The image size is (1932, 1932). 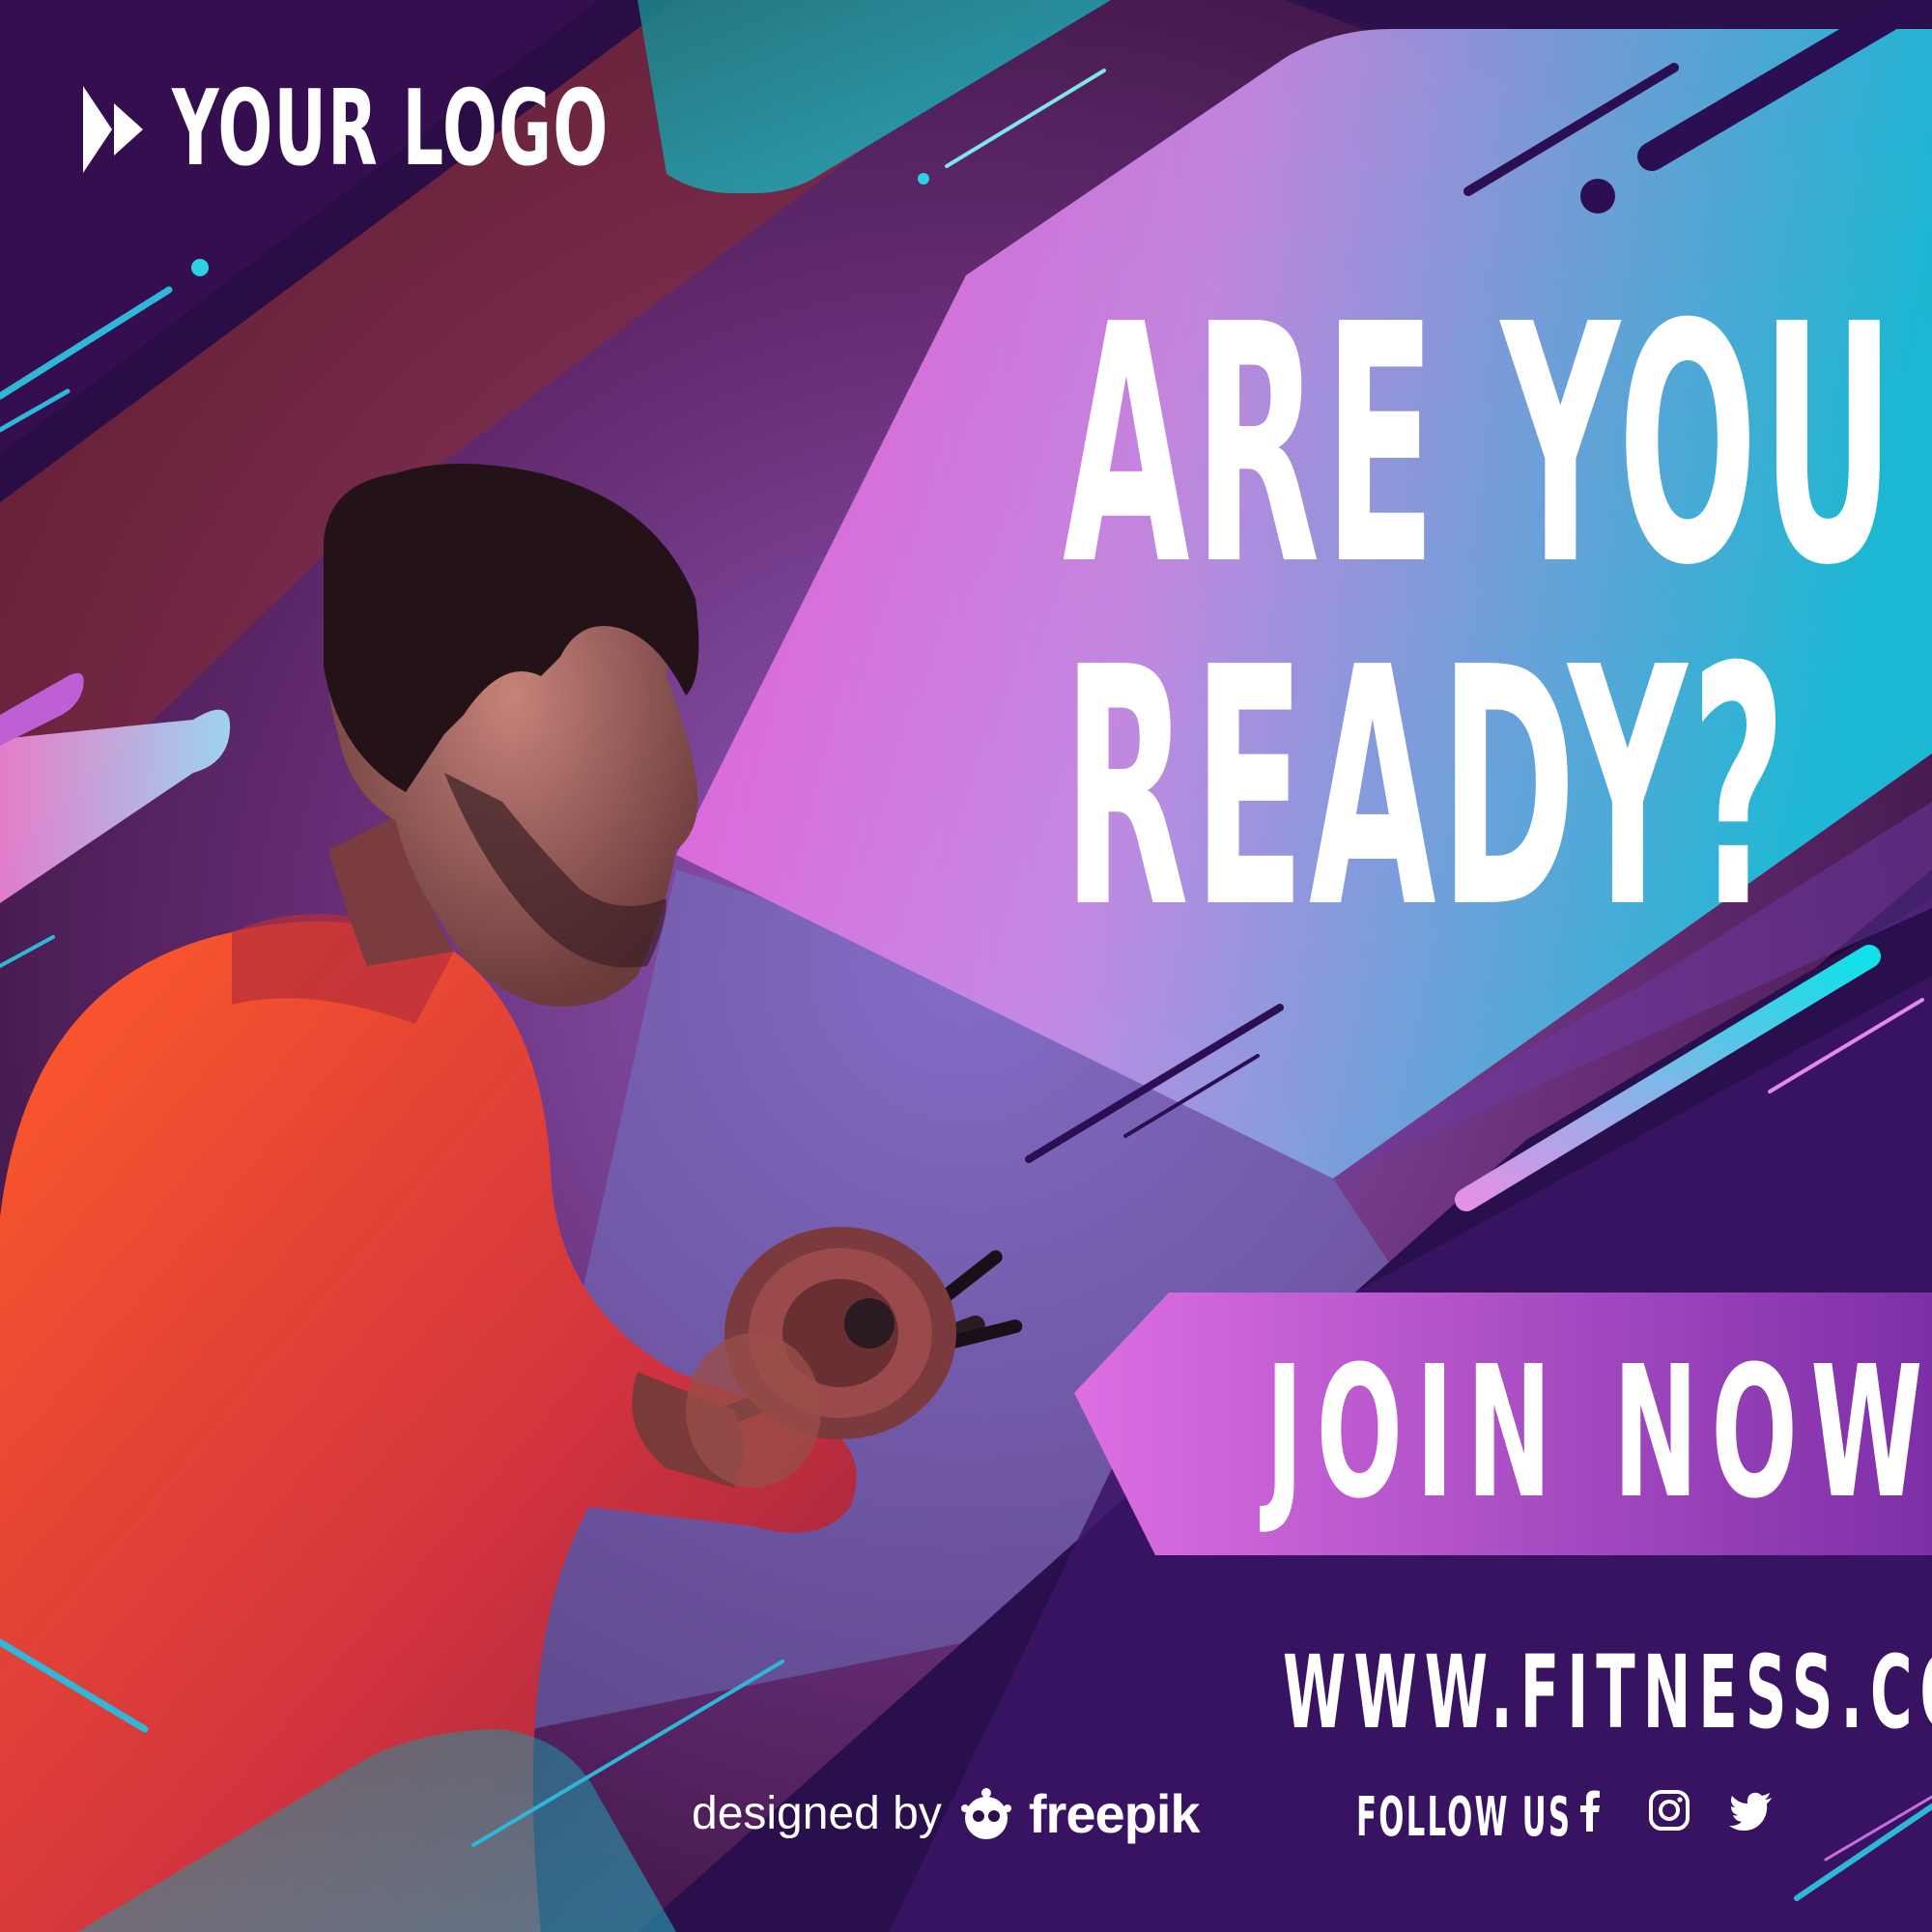 I want to click on instagram-icon, so click(x=1669, y=1810).